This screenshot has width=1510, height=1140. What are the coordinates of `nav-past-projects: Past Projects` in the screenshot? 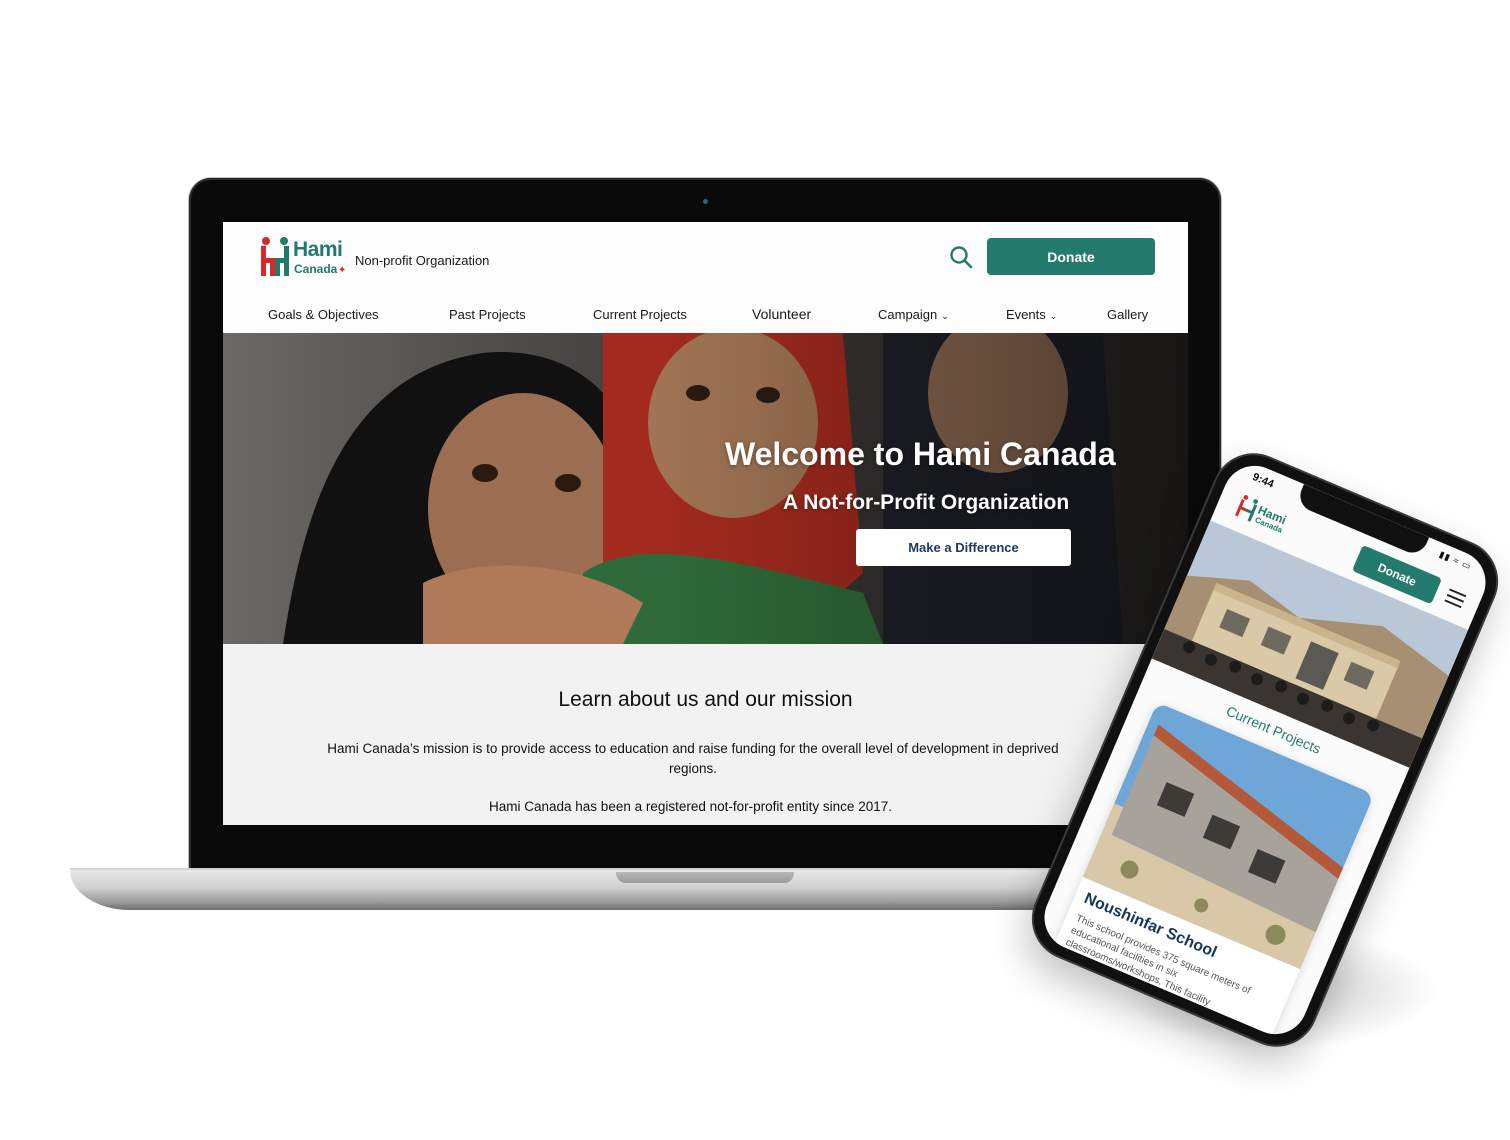 It's located at (487, 314).